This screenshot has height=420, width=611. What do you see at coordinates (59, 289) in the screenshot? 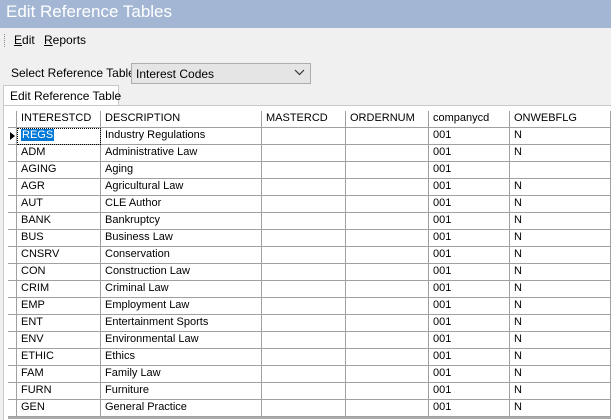
I see `table-cell: CRIM` at bounding box center [59, 289].